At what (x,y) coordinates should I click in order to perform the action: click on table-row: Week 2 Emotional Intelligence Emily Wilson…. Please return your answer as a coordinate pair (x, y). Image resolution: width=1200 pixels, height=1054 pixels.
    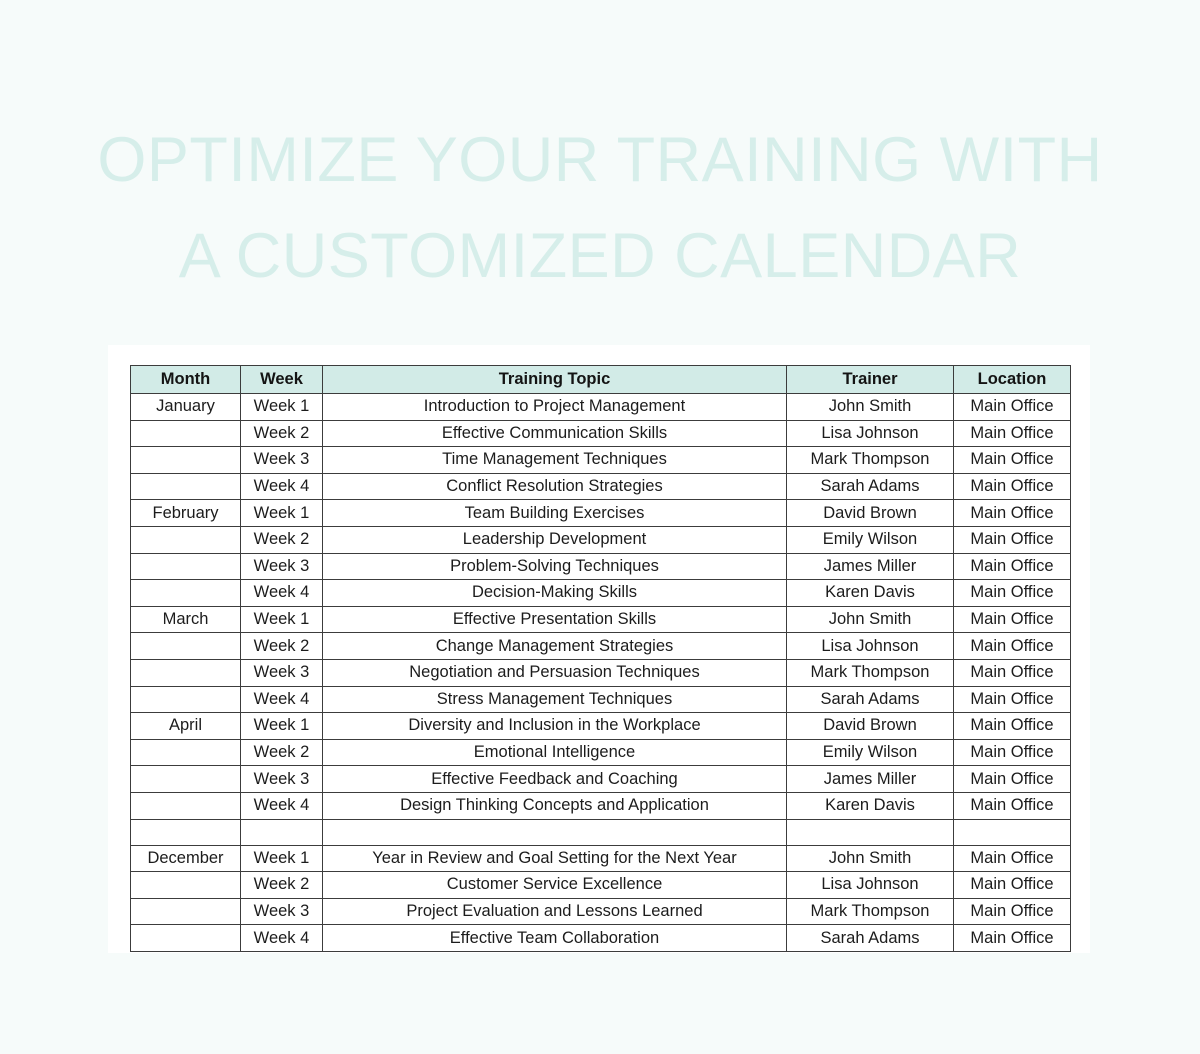
    Looking at the image, I should click on (600, 752).